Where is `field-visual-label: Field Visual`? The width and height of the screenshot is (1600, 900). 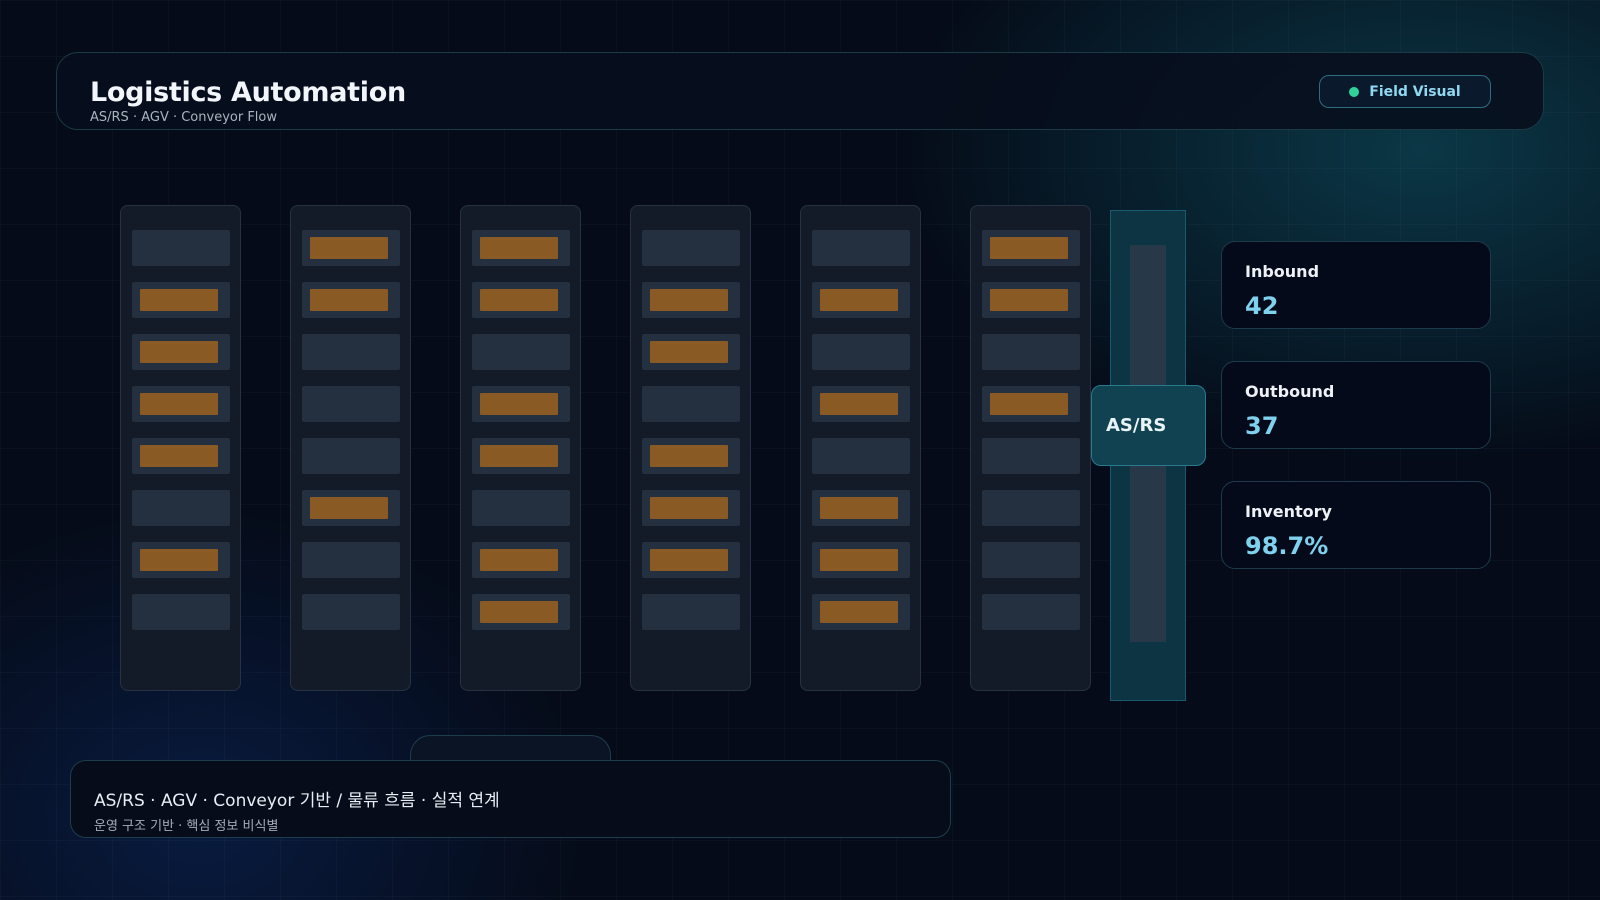
field-visual-label: Field Visual is located at coordinates (1415, 91).